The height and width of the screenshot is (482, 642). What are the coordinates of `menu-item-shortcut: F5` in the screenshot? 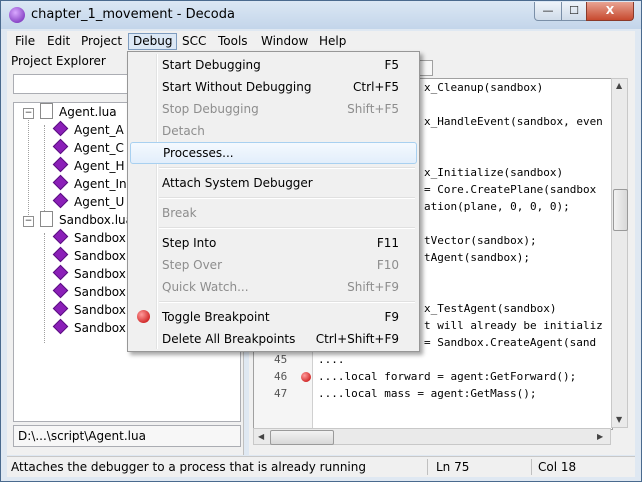 It's located at (391, 65).